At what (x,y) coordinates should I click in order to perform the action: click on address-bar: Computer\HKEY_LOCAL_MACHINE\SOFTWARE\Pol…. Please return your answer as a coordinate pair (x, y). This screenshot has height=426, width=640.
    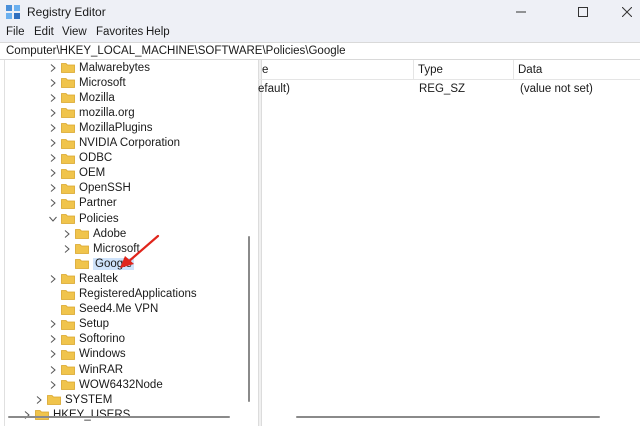
    Looking at the image, I should click on (320, 51).